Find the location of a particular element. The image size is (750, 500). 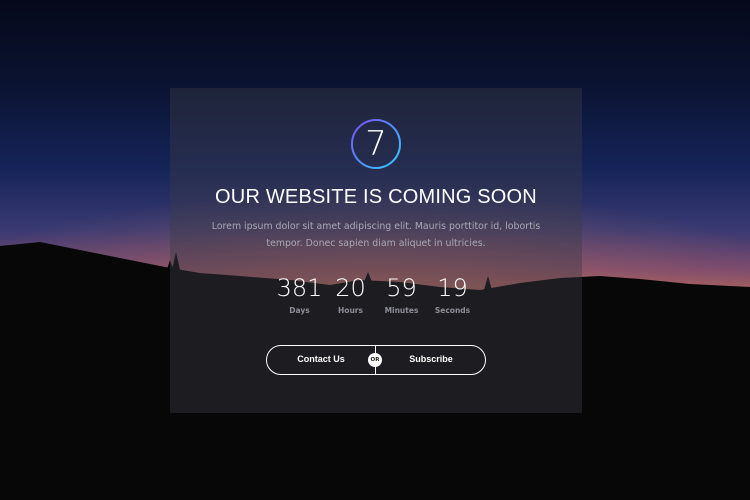

countdown-minutes: 59 Minutes is located at coordinates (402, 294).